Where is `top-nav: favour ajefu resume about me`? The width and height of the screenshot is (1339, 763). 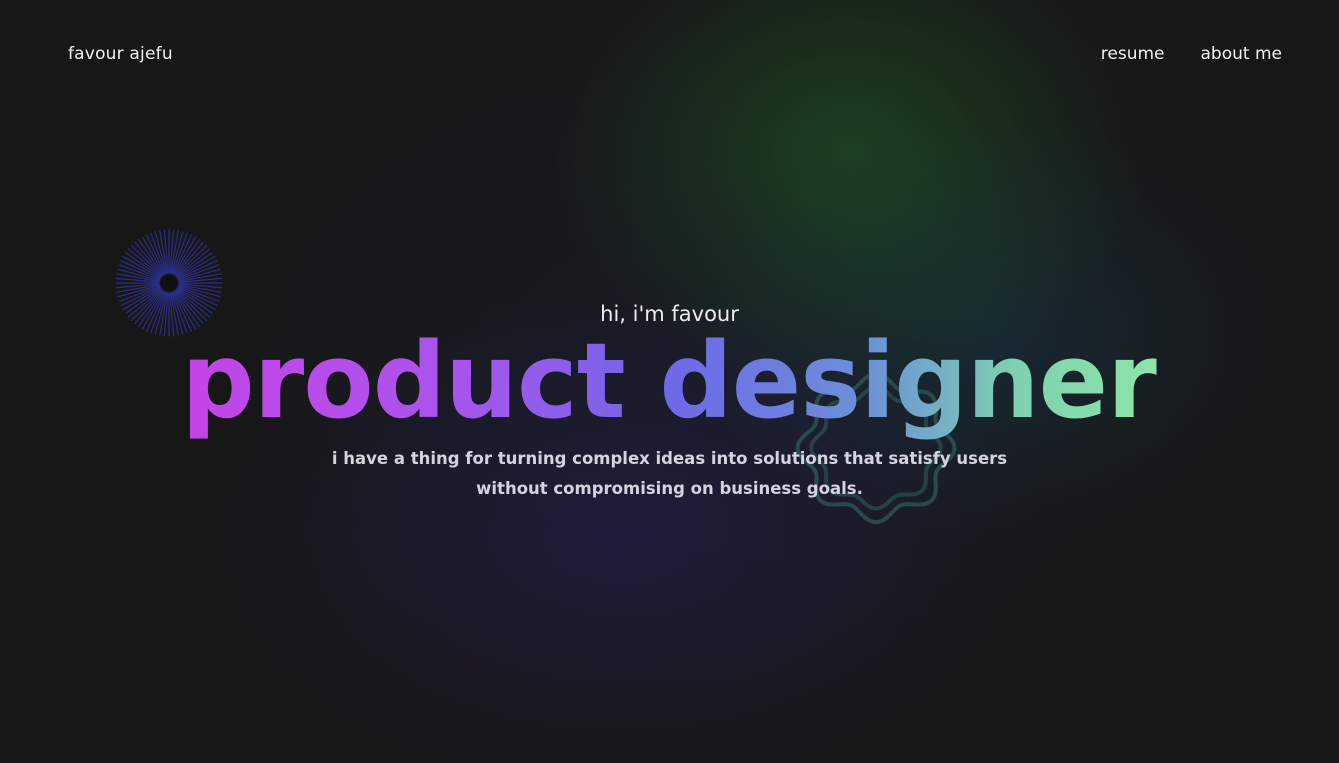
top-nav: favour ajefu resume about me is located at coordinates (669, 57).